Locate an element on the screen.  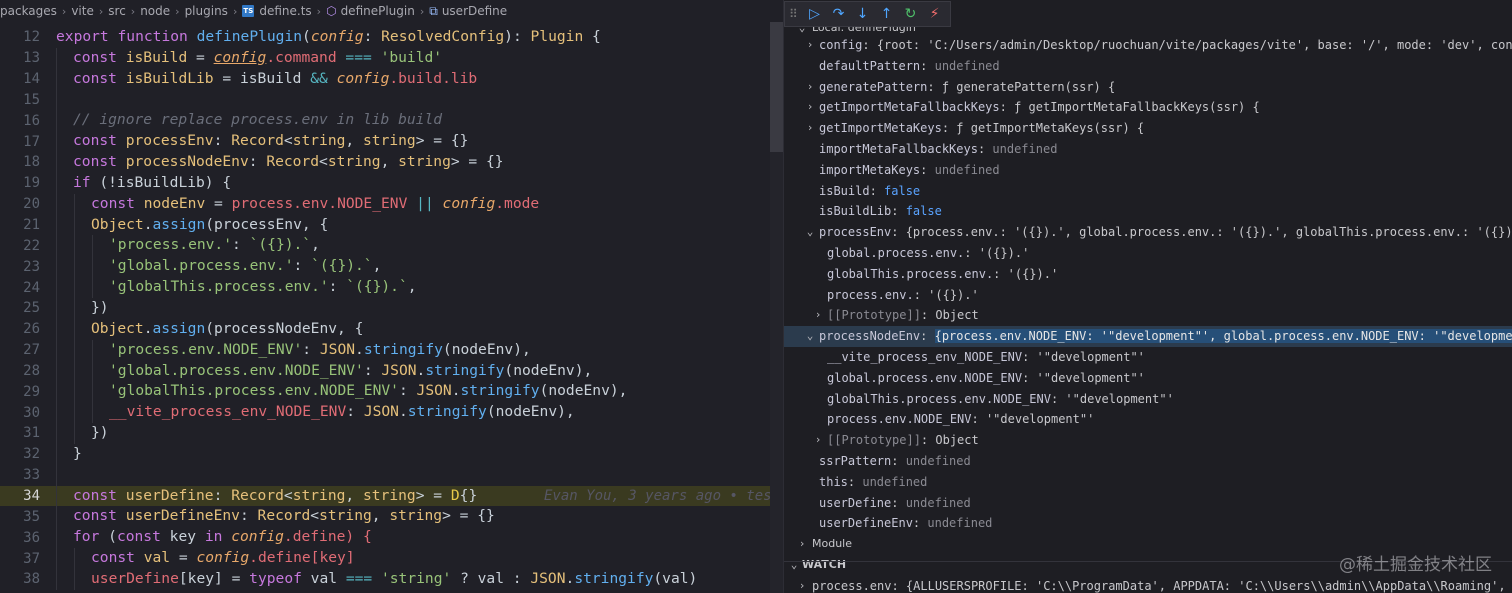
line-number: 27 is located at coordinates (31, 350).